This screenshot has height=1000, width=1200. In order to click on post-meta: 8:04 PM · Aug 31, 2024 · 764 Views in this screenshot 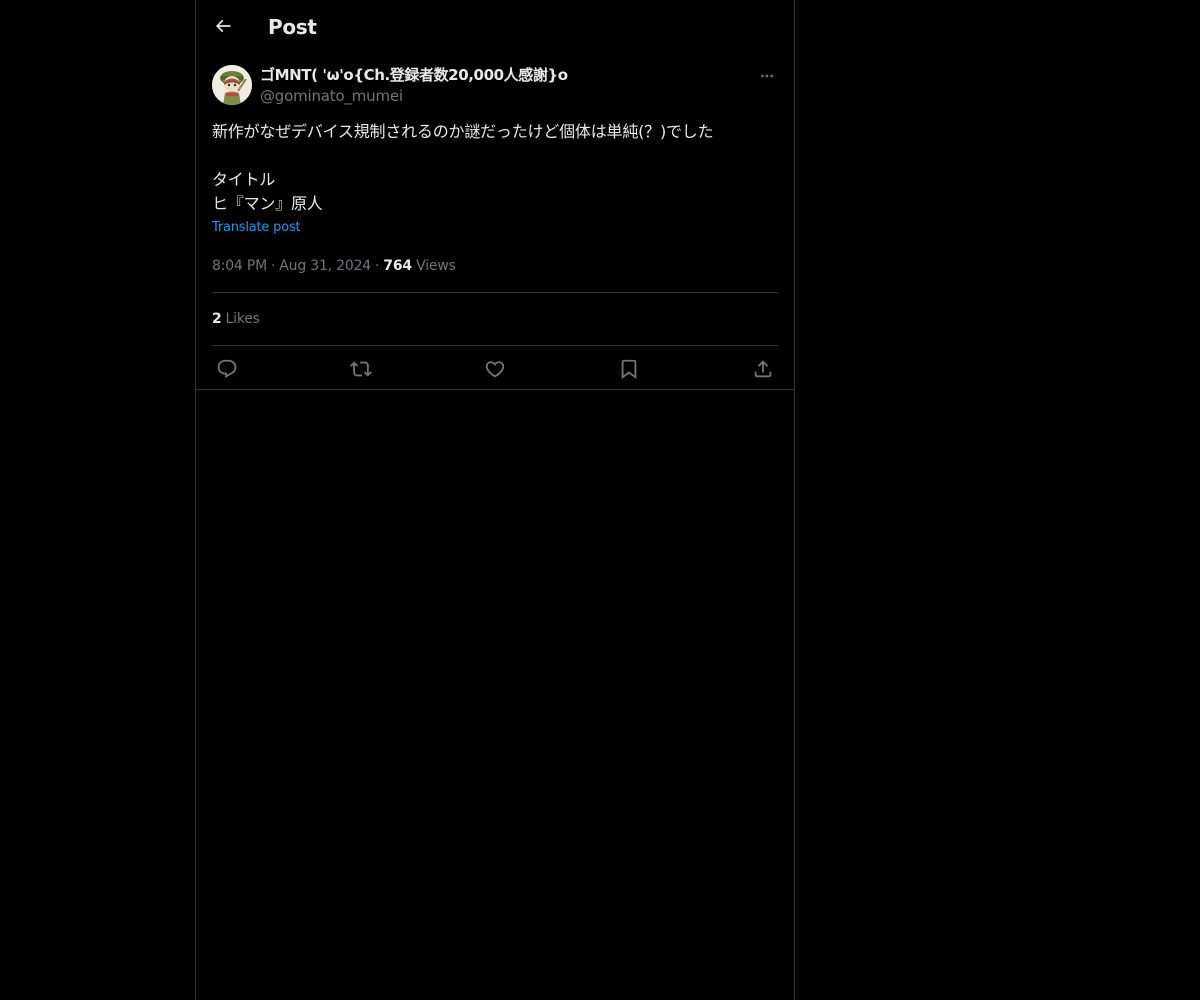, I will do `click(495, 266)`.